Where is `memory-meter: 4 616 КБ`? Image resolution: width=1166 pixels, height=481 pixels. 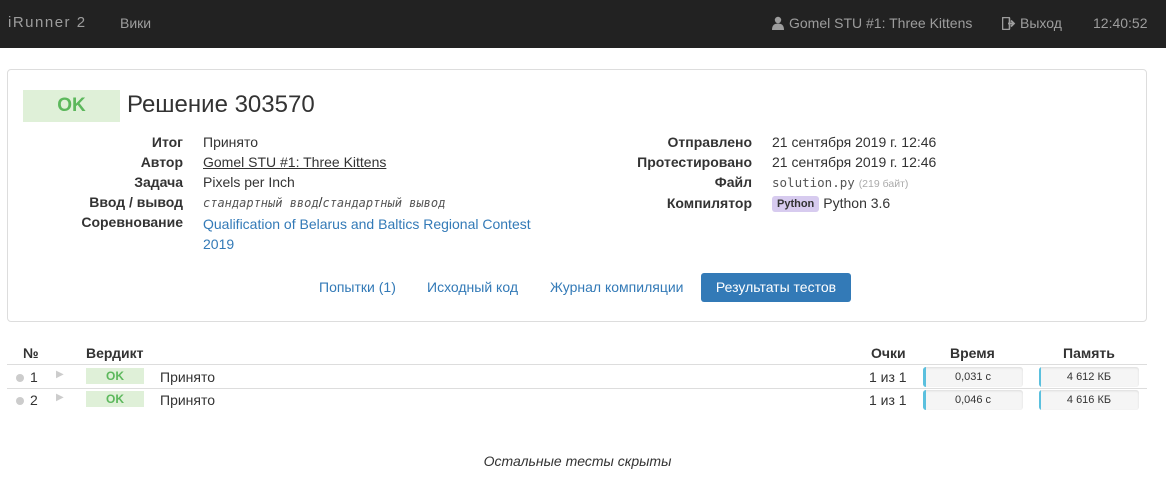 memory-meter: 4 616 КБ is located at coordinates (1089, 400).